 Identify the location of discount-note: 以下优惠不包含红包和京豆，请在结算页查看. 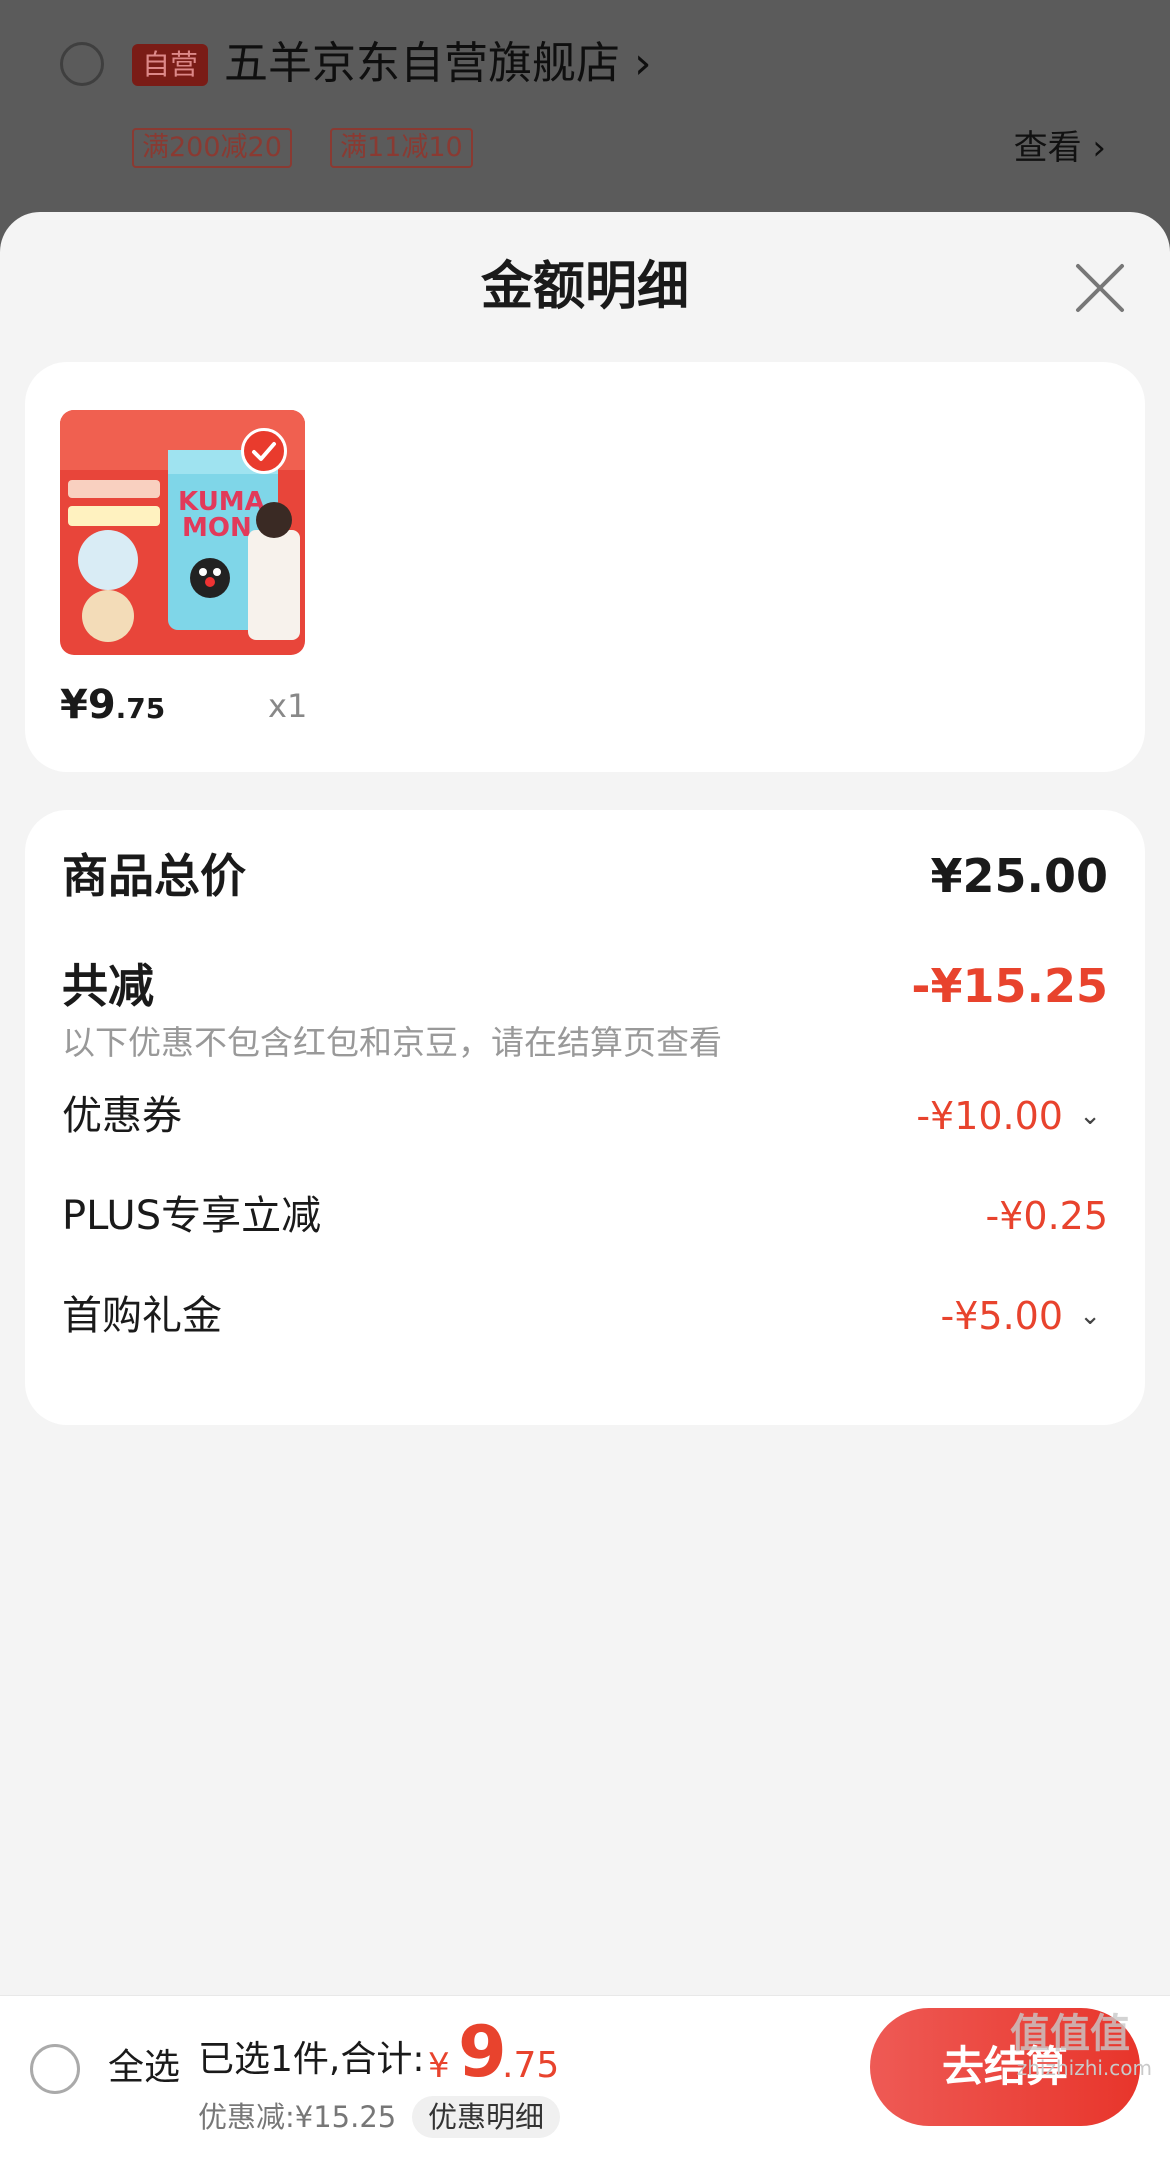
(392, 1042).